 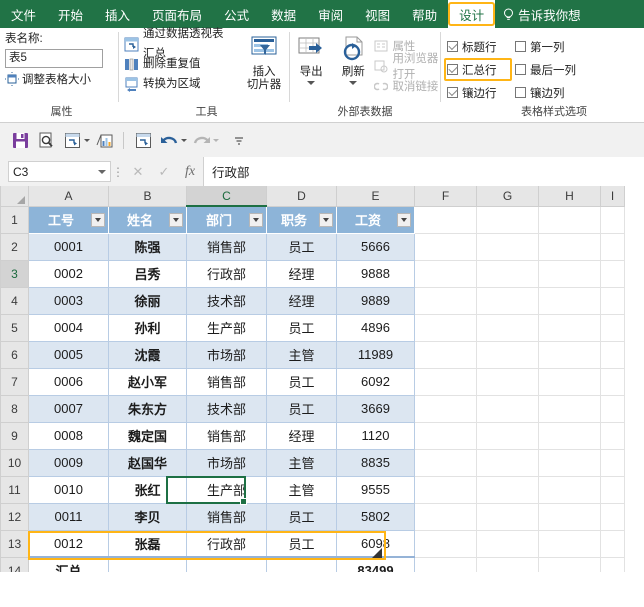 I want to click on data-cell: 11989, so click(x=375, y=354).